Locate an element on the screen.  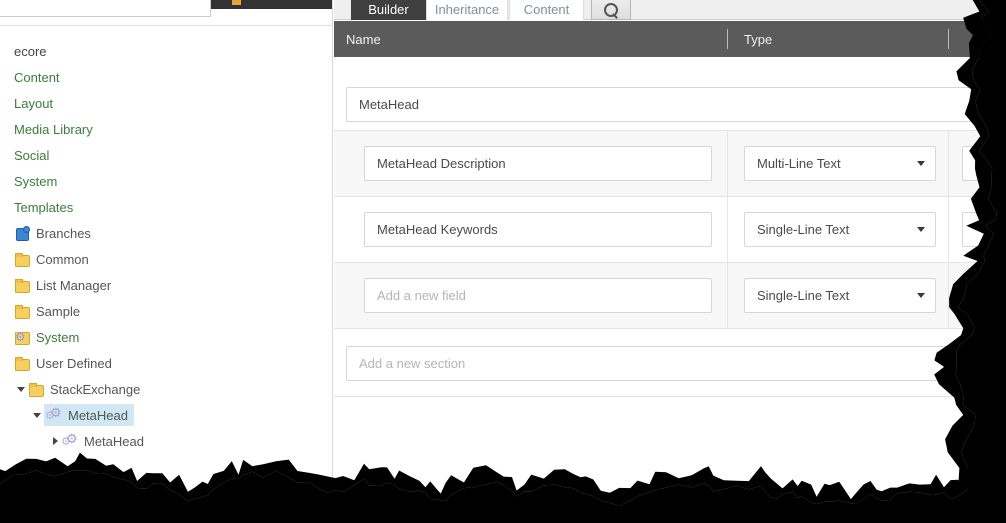
tree-item: List Manager is located at coordinates (166, 285).